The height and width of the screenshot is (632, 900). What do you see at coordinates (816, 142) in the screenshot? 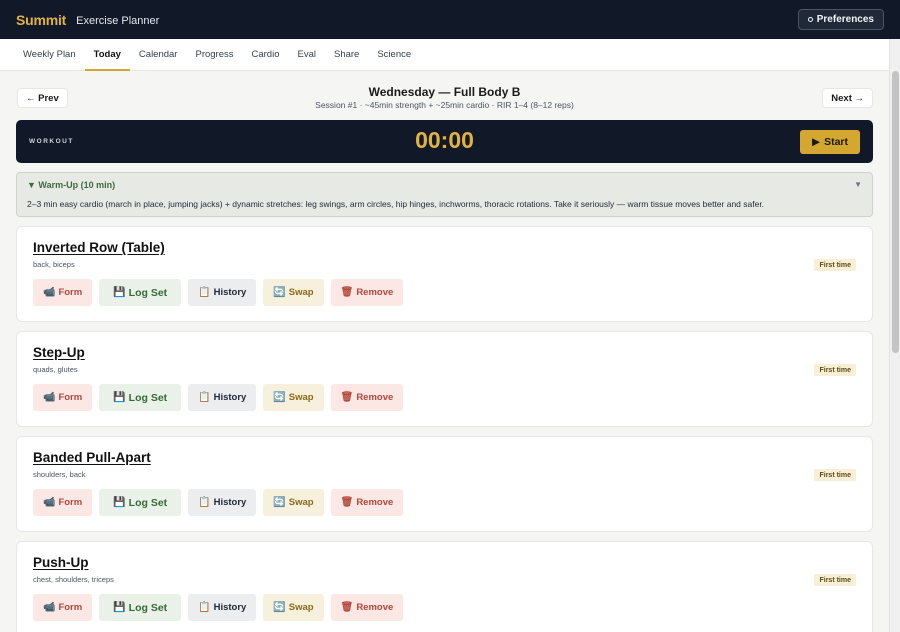
I see `play-icon: ▶` at bounding box center [816, 142].